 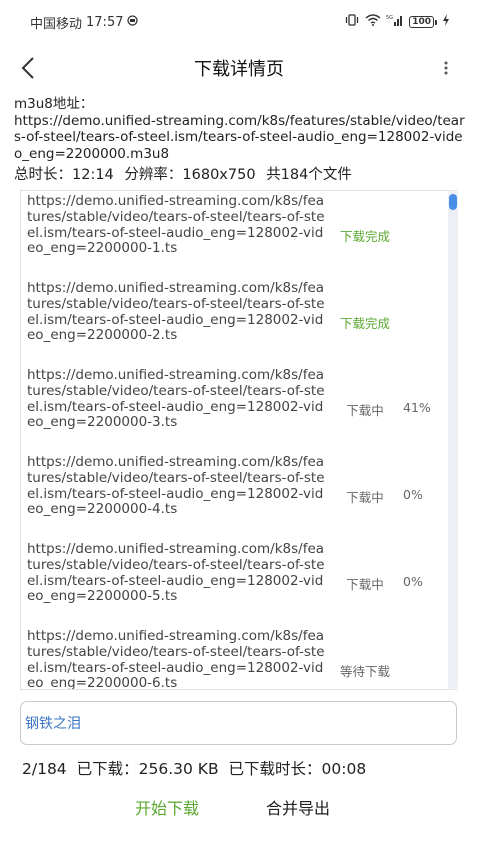 I want to click on vibrate-icon, so click(x=352, y=22).